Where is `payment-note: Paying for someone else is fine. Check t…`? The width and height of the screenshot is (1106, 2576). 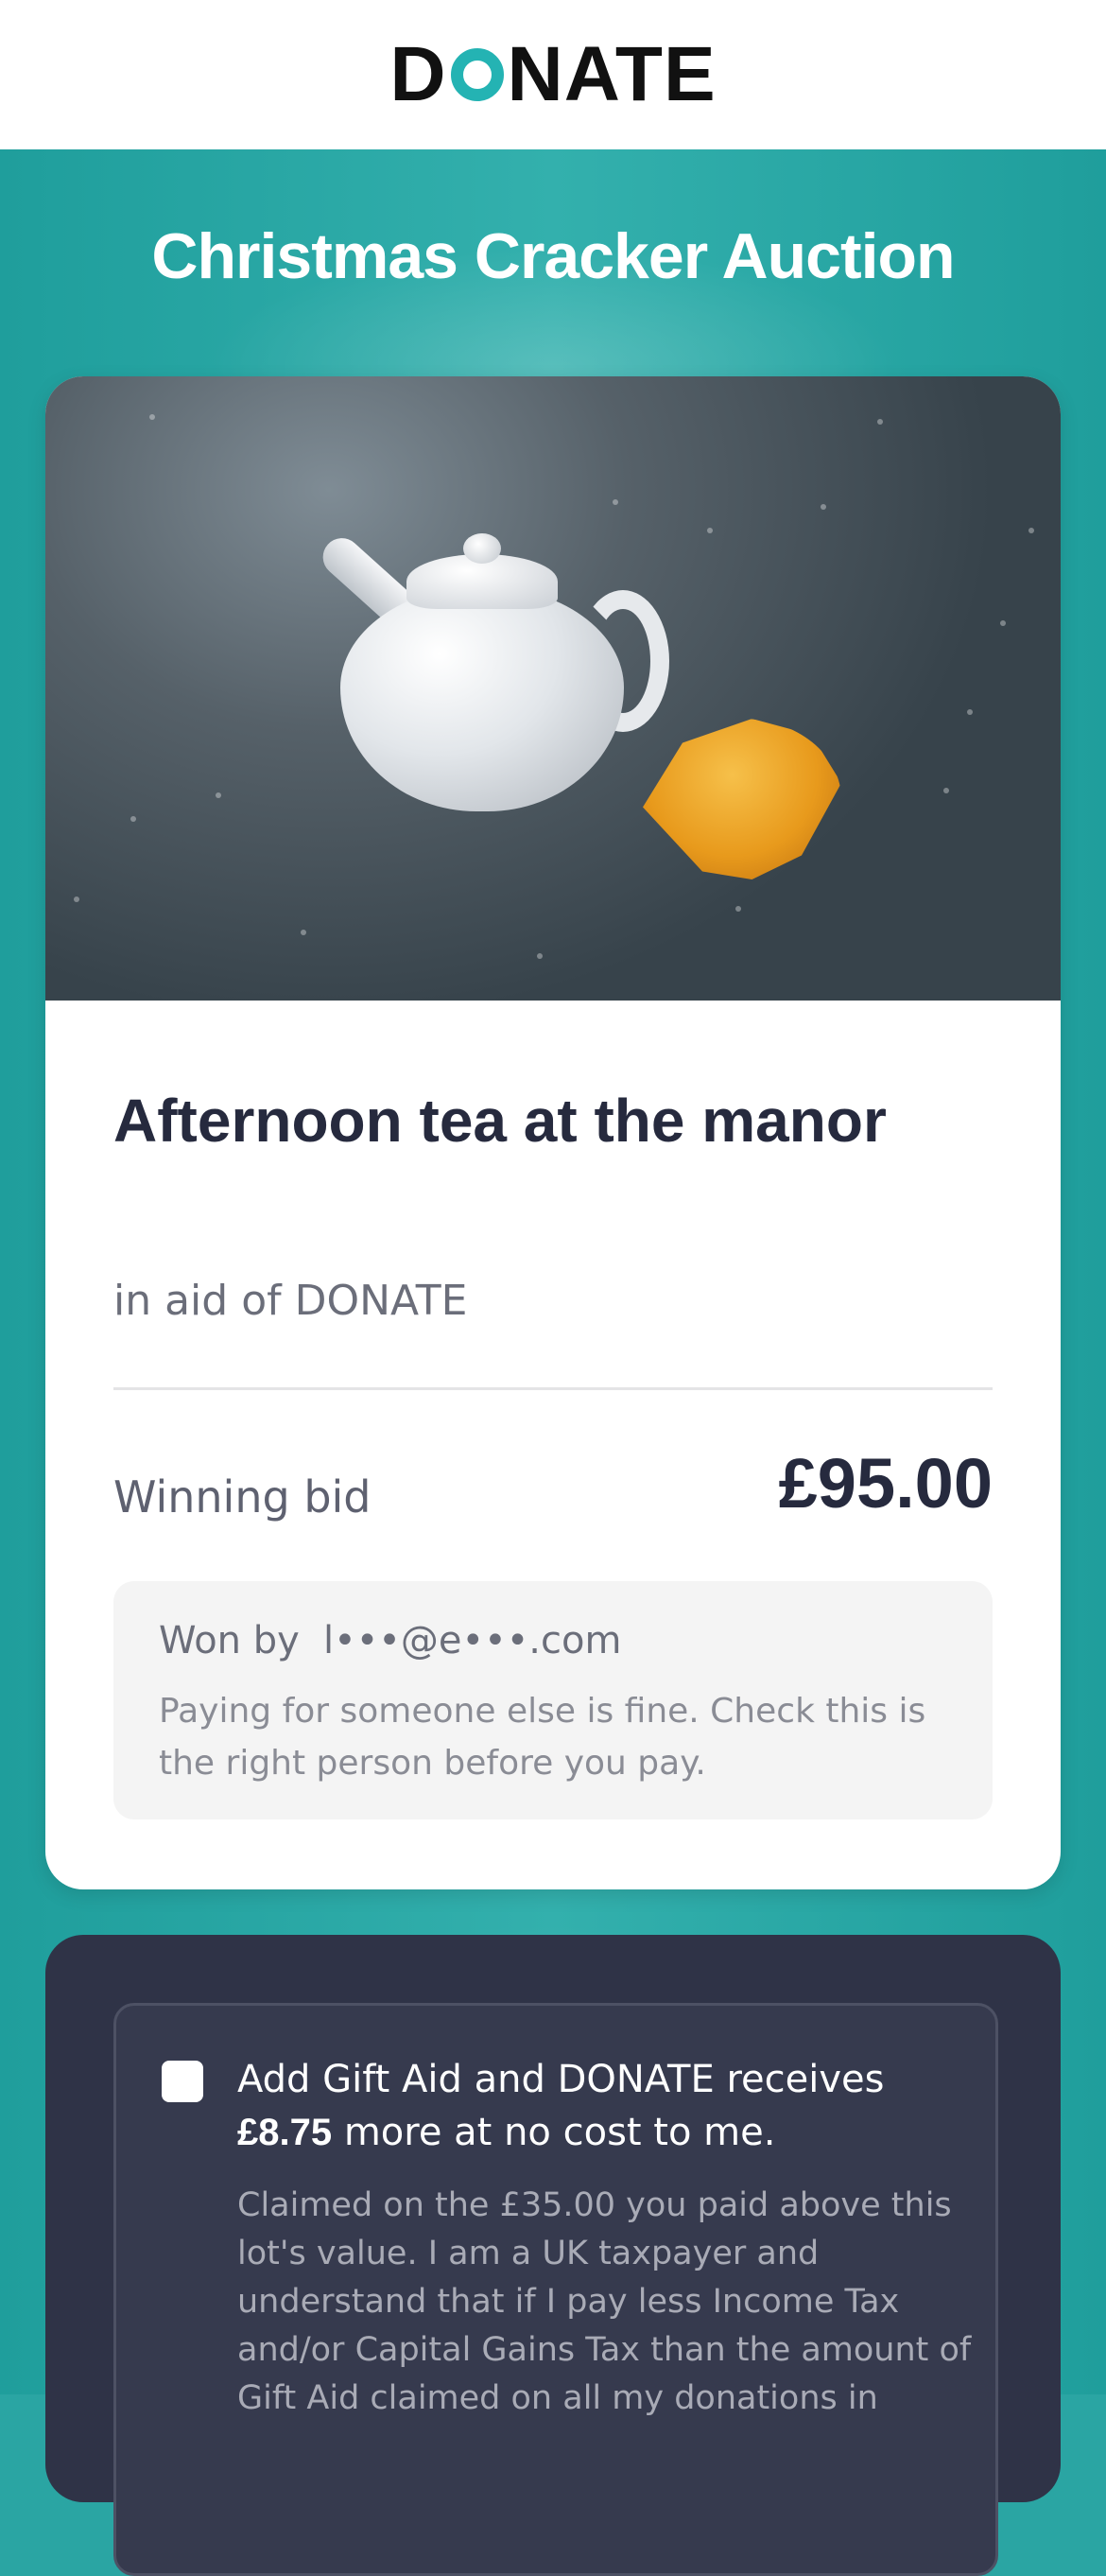
payment-note: Paying for someone else is fine. Check t… is located at coordinates (542, 1737).